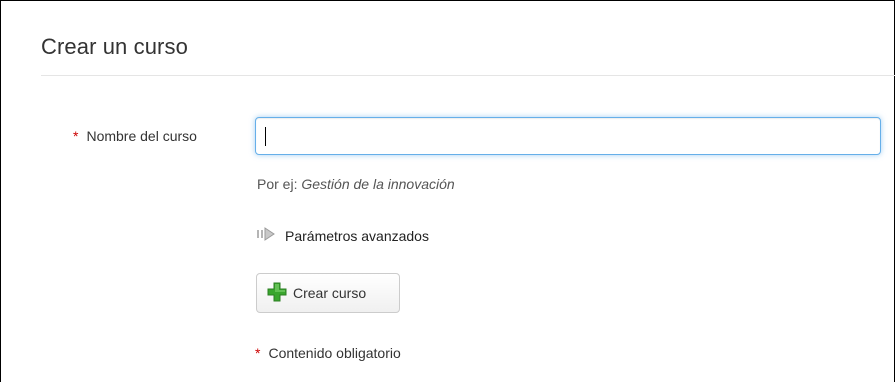  What do you see at coordinates (280, 293) in the screenshot?
I see `green-plus-icon` at bounding box center [280, 293].